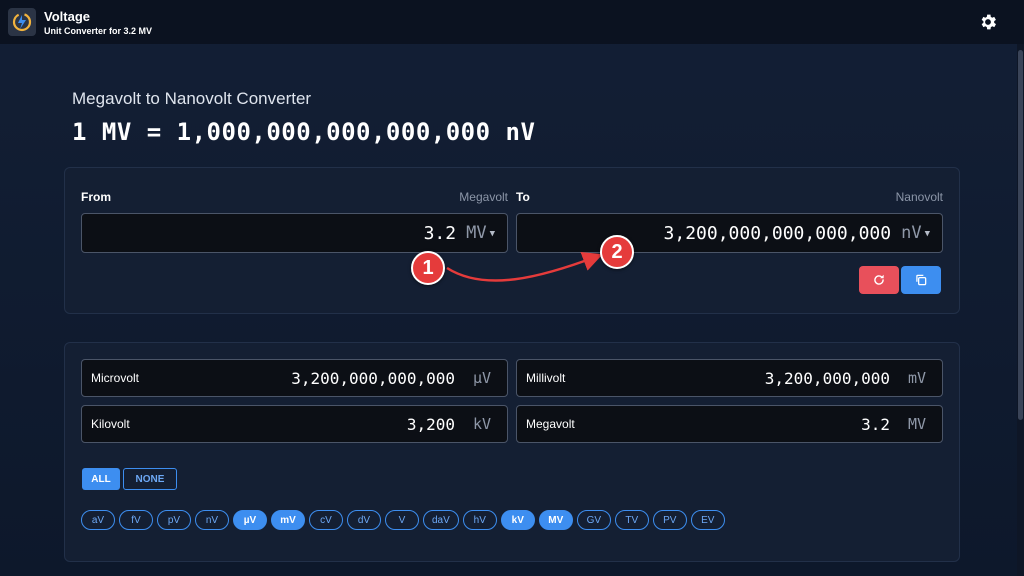 The height and width of the screenshot is (576, 1024). I want to click on unit-chip: cV, so click(326, 520).